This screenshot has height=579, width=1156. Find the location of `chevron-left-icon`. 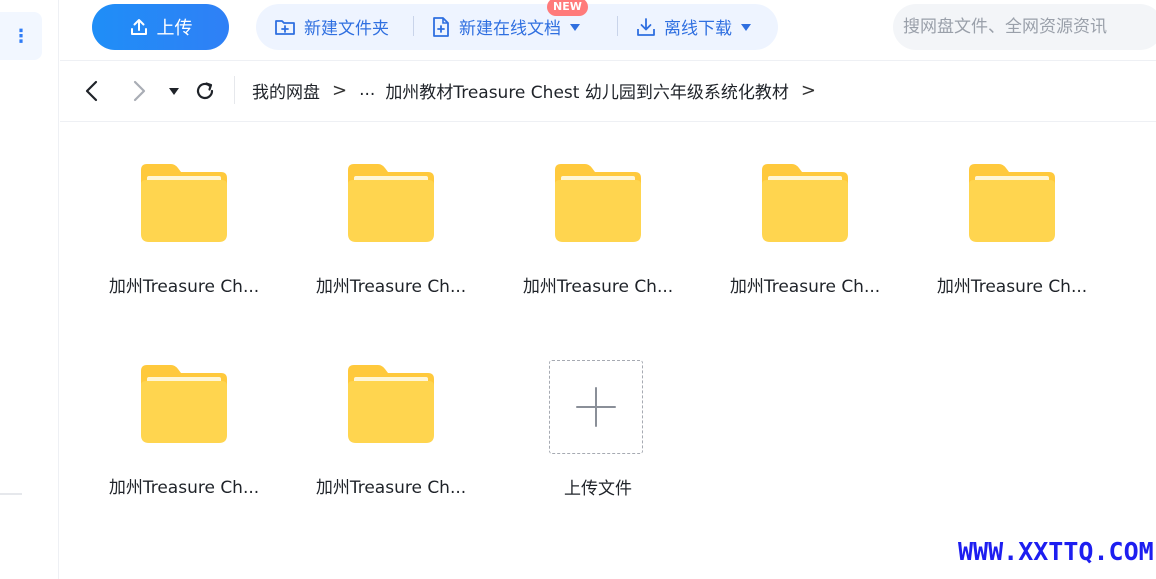

chevron-left-icon is located at coordinates (91, 91).